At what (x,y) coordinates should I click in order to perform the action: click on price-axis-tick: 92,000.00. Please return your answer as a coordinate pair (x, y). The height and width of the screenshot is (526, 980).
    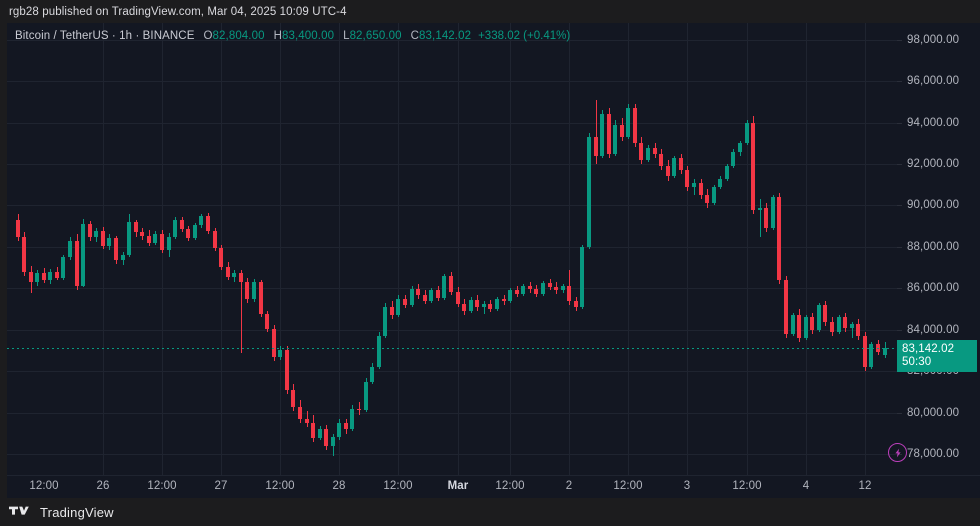
    Looking at the image, I should click on (938, 164).